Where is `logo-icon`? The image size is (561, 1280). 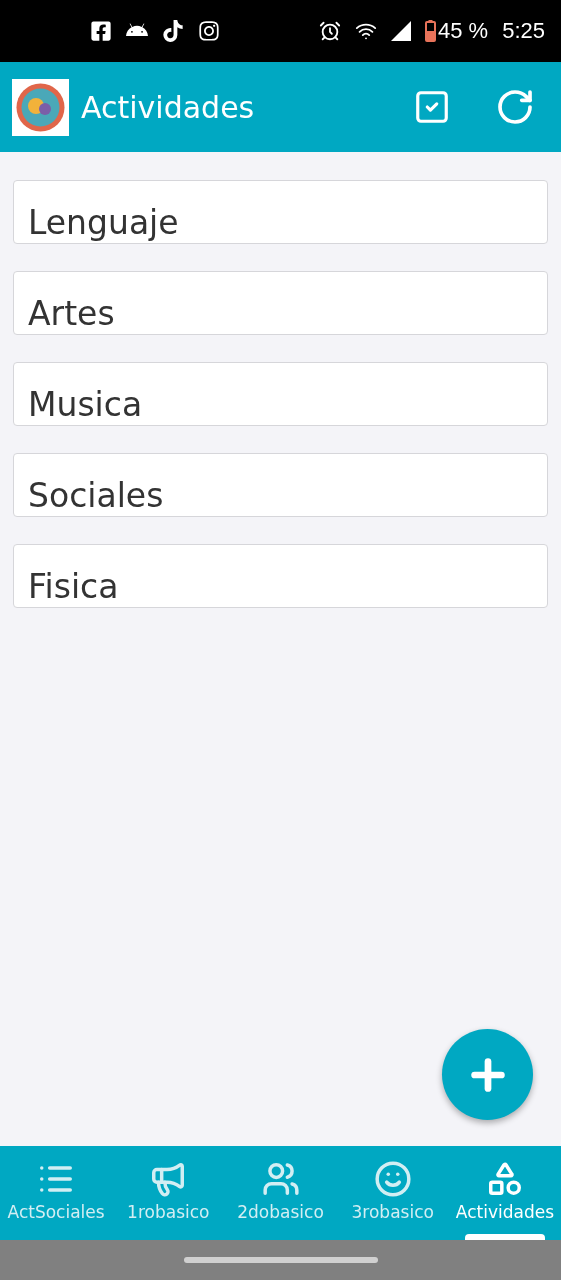
logo-icon is located at coordinates (40, 107).